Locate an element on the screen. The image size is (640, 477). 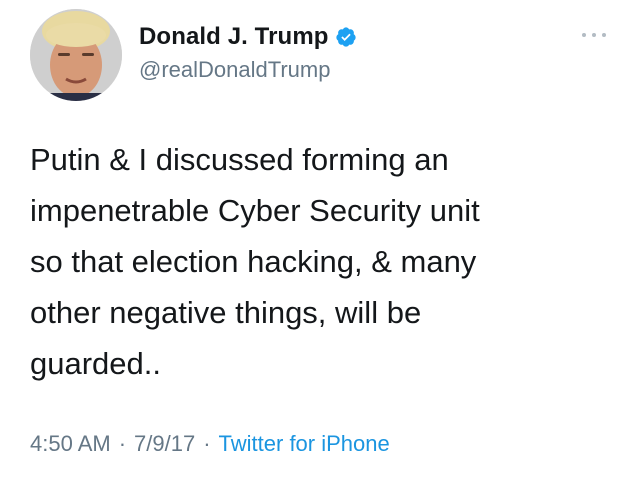
author-handle: @realDonaldTrump is located at coordinates (234, 70).